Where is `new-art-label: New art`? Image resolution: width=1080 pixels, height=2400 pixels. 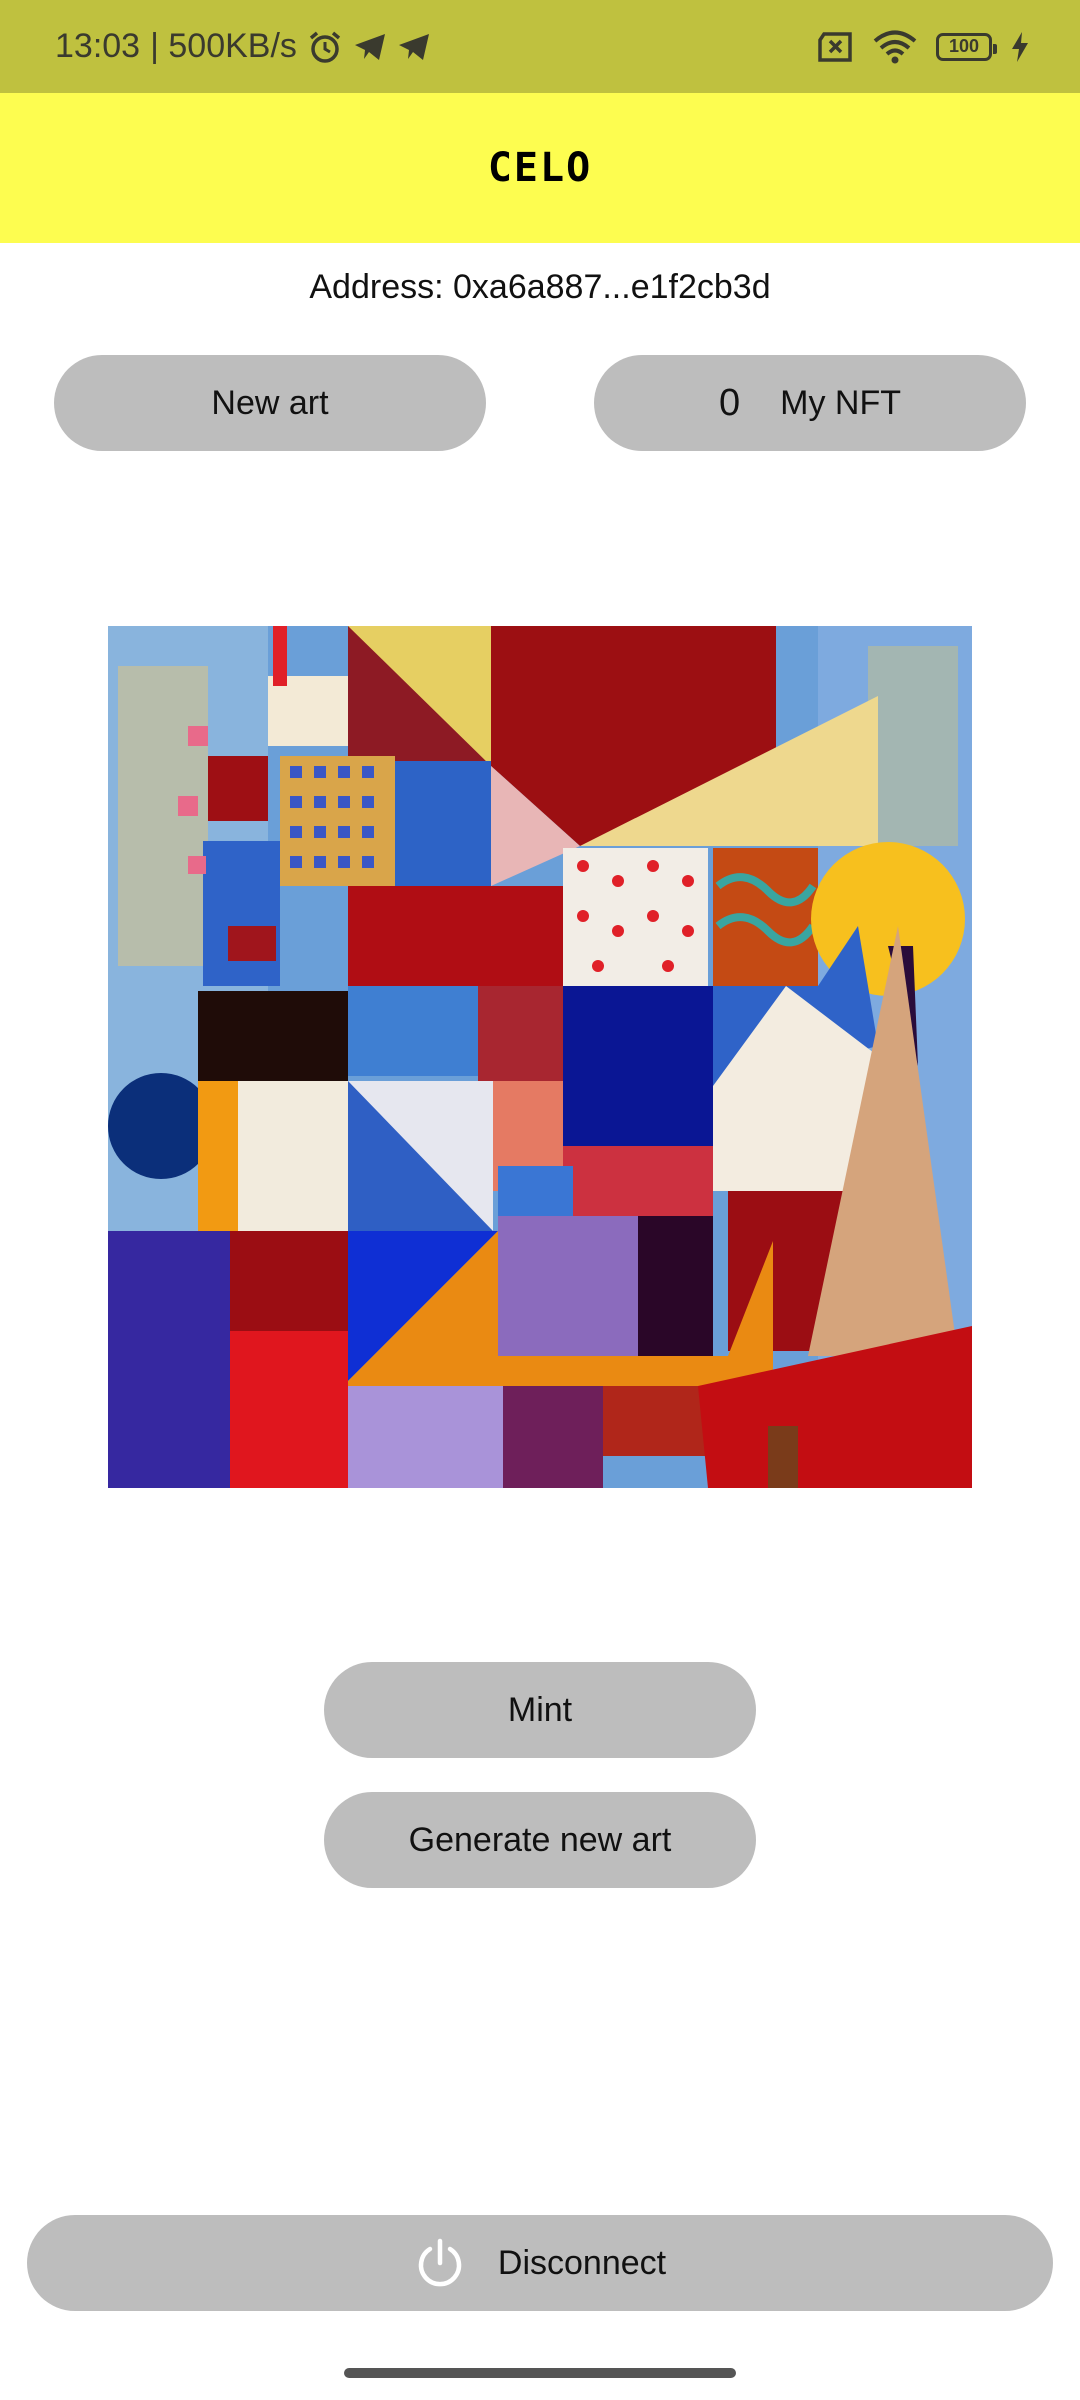
new-art-label: New art is located at coordinates (270, 402).